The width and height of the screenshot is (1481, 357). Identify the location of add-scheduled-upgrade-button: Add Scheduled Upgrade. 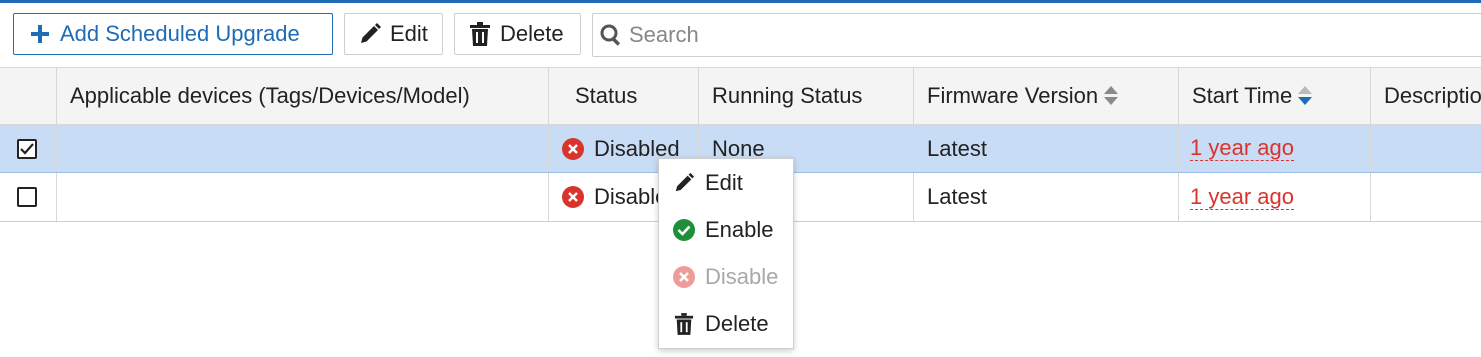
(173, 34).